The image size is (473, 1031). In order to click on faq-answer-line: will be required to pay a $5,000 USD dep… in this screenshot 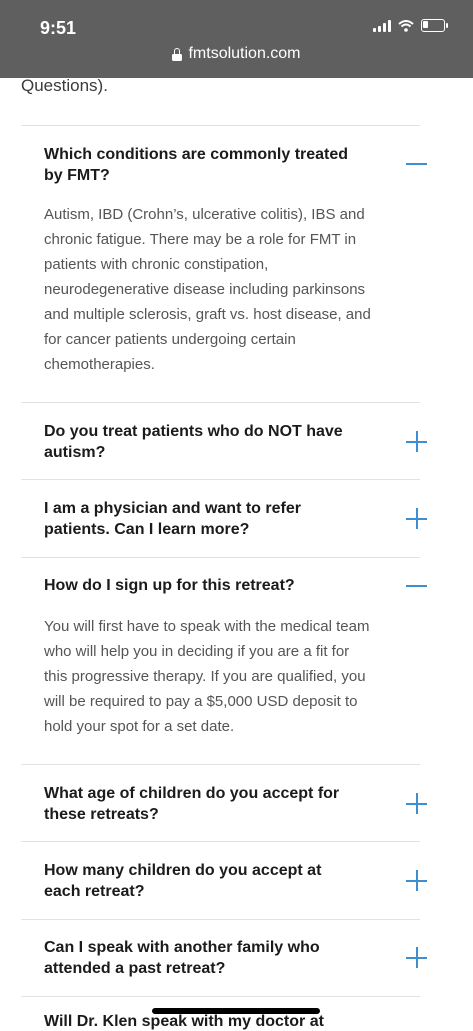, I will do `click(201, 701)`.